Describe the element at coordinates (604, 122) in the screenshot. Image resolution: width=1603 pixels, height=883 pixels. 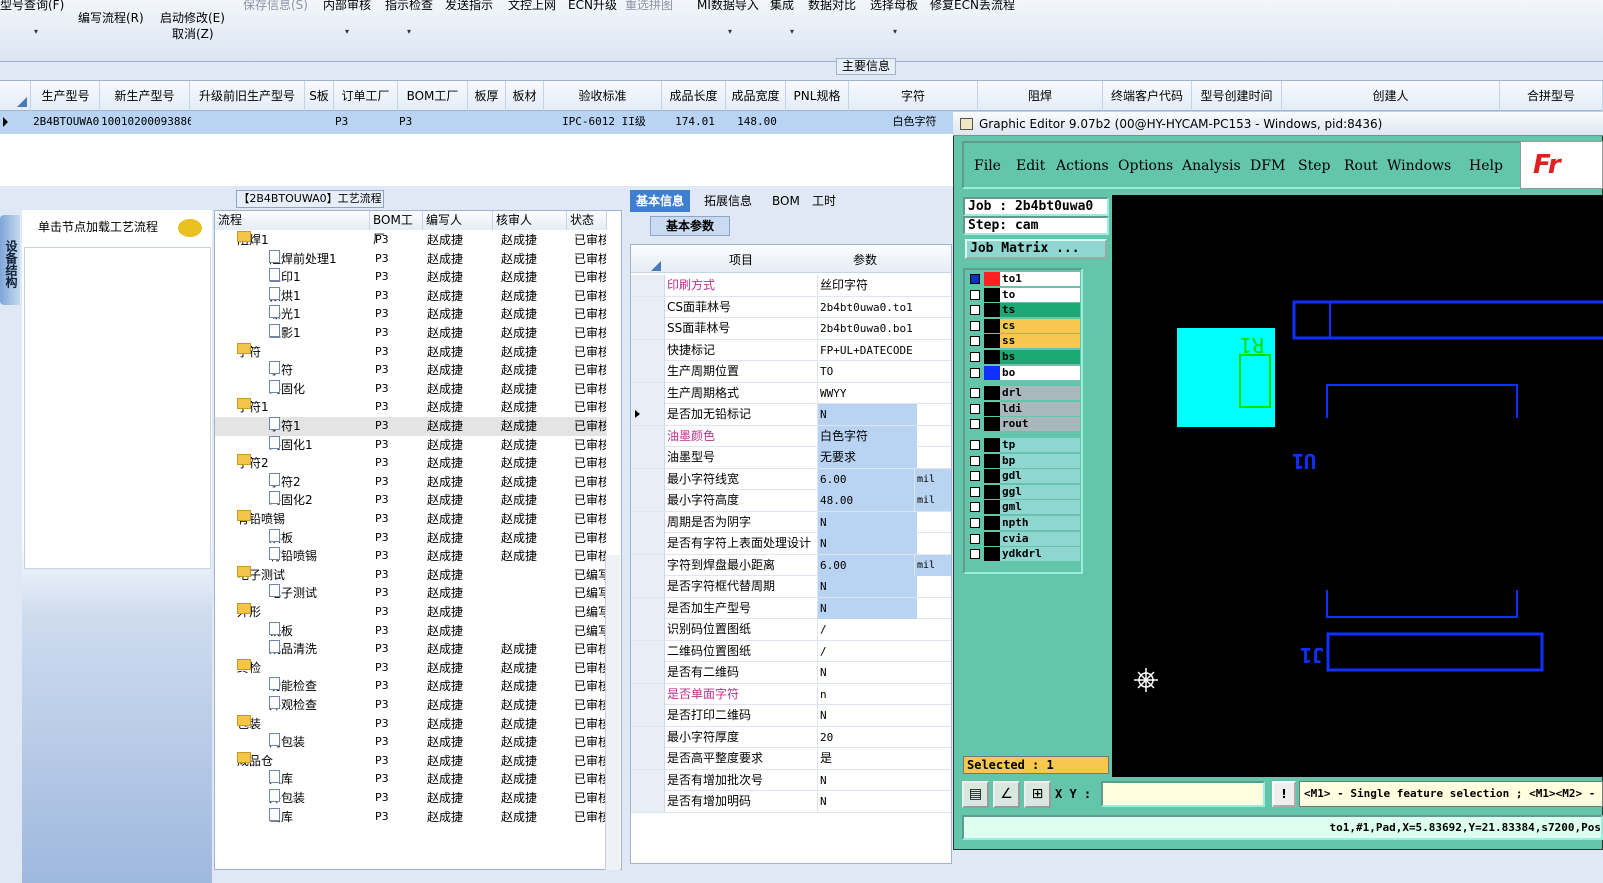
I see `grid-cell: IPC-6012 II级` at that location.